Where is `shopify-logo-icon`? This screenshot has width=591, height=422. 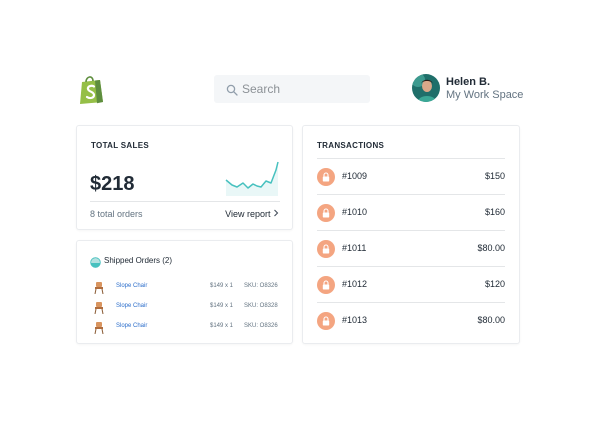 shopify-logo-icon is located at coordinates (92, 89).